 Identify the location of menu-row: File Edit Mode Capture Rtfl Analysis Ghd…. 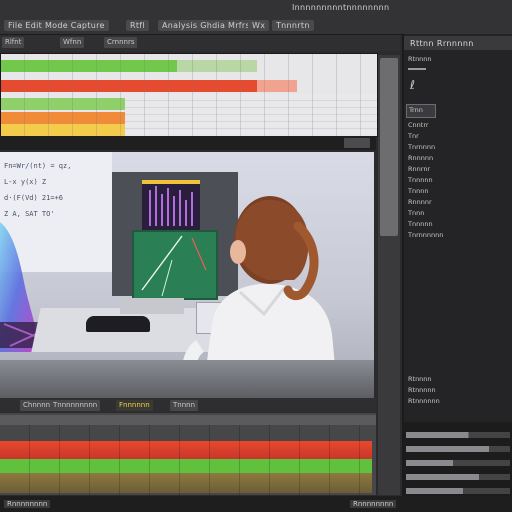
(200, 24).